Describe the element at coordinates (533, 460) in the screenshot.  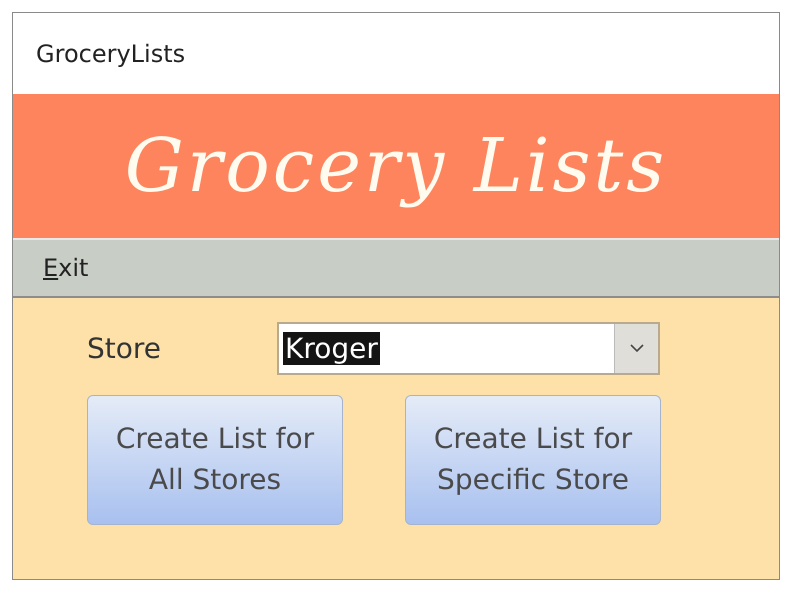
I see `create-list-button: Create List for Specific Store` at that location.